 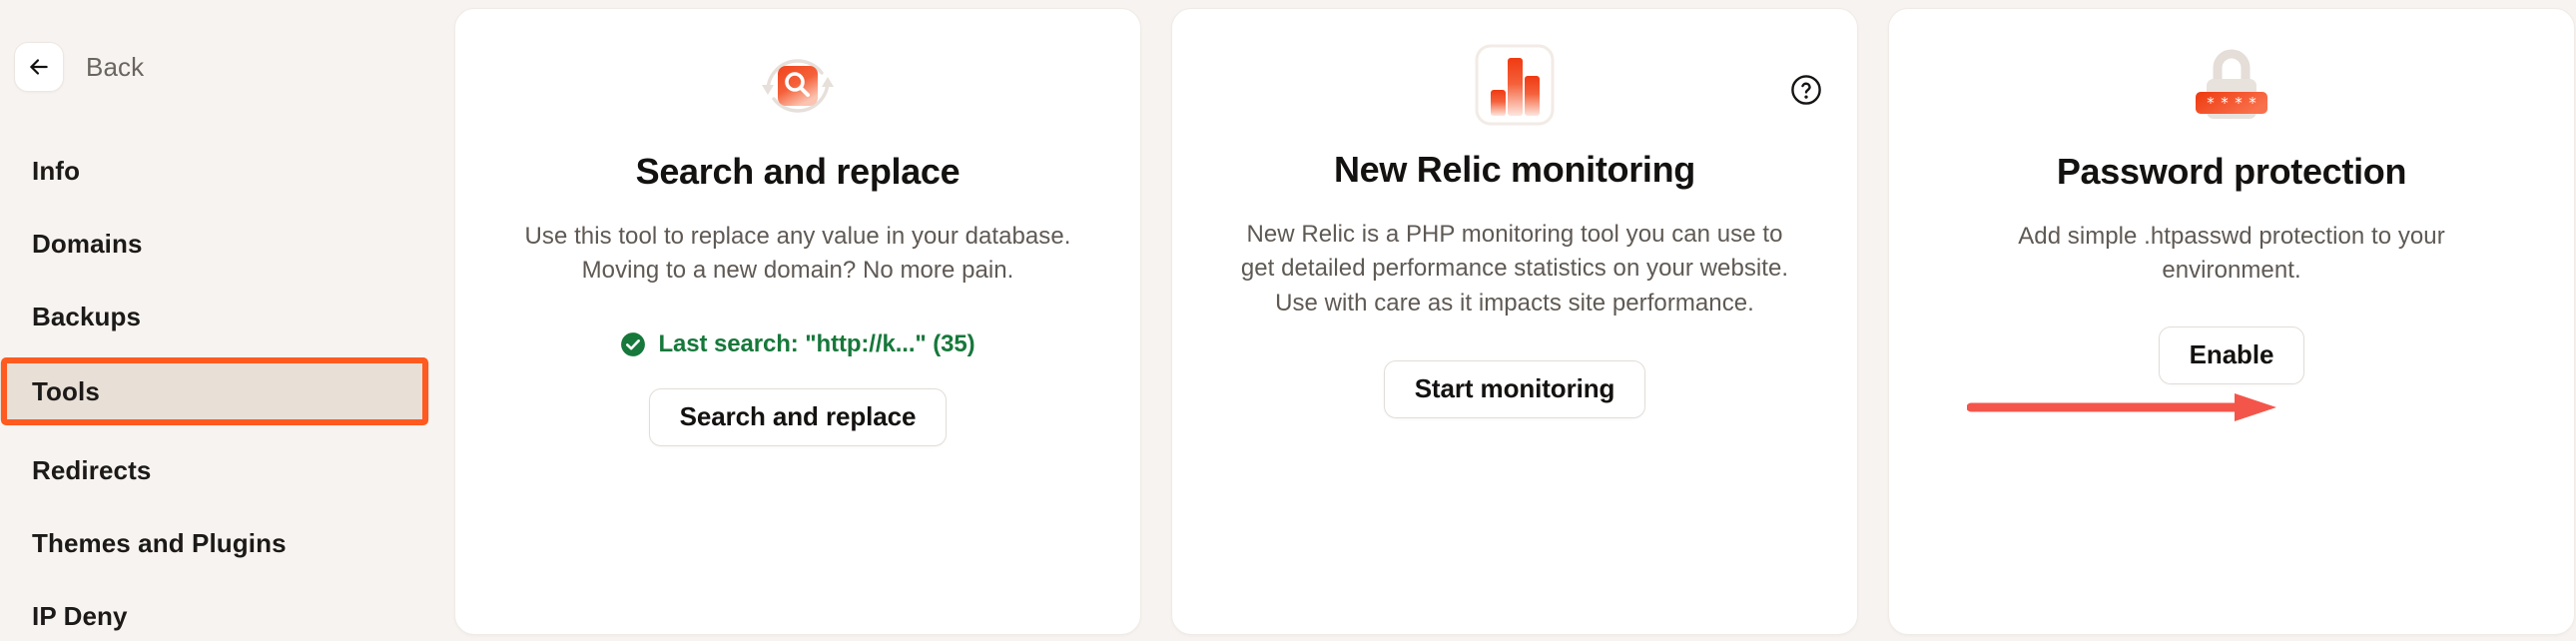 I want to click on last-search-text: Last search: "http://k..." (35), so click(x=816, y=343).